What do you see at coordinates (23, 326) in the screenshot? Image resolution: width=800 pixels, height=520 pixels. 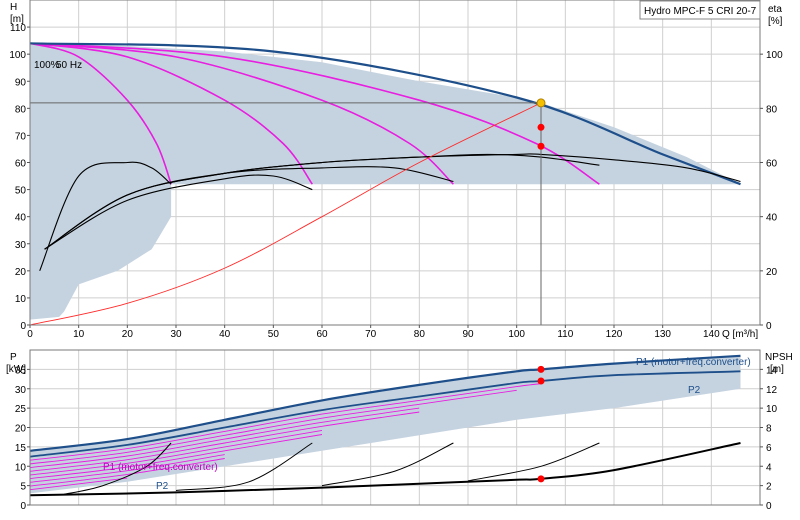 I see `head-tick-label: 0` at bounding box center [23, 326].